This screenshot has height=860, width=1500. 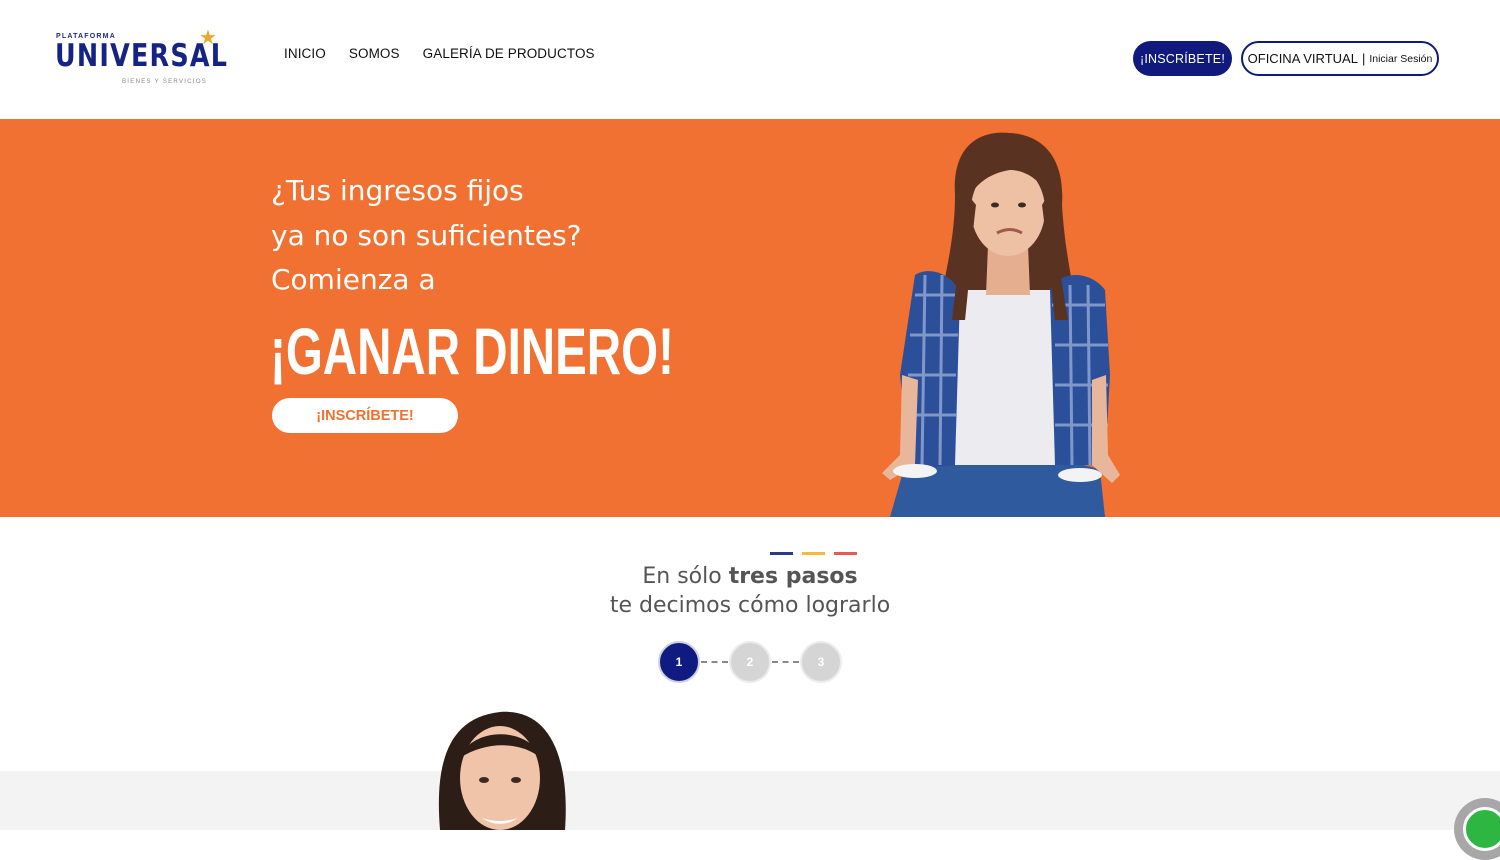 What do you see at coordinates (1481, 829) in the screenshot?
I see `whatsapp-icon` at bounding box center [1481, 829].